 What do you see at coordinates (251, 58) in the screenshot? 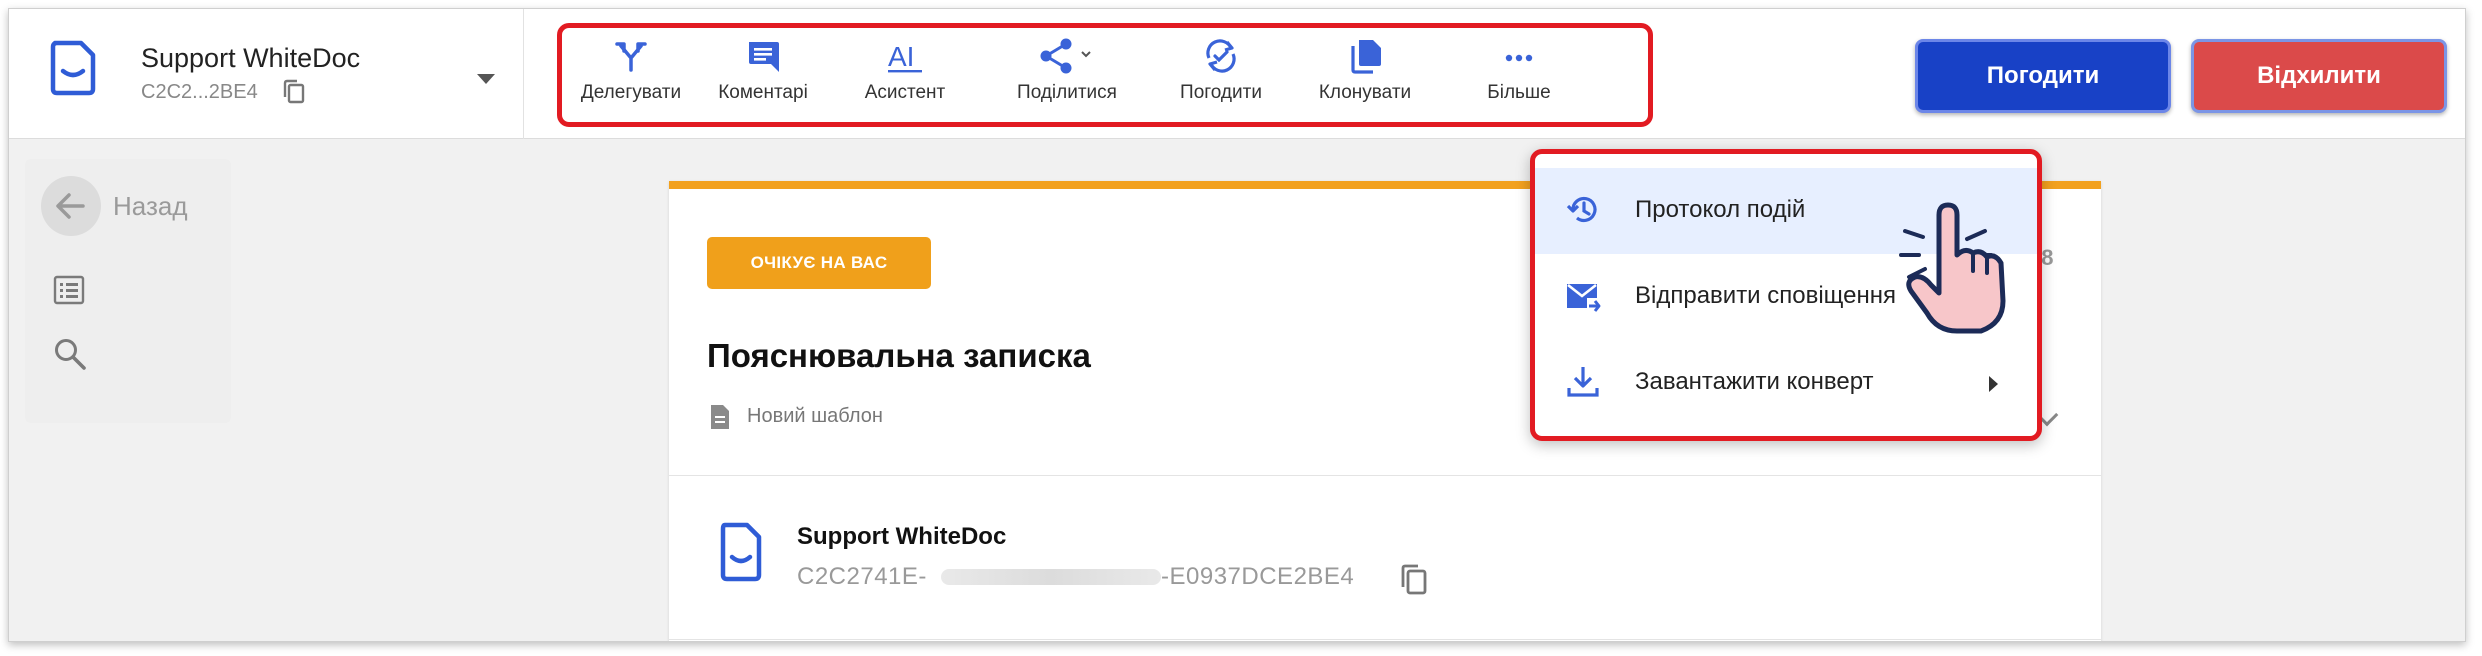
I see `document-name: Support WhiteDoc` at bounding box center [251, 58].